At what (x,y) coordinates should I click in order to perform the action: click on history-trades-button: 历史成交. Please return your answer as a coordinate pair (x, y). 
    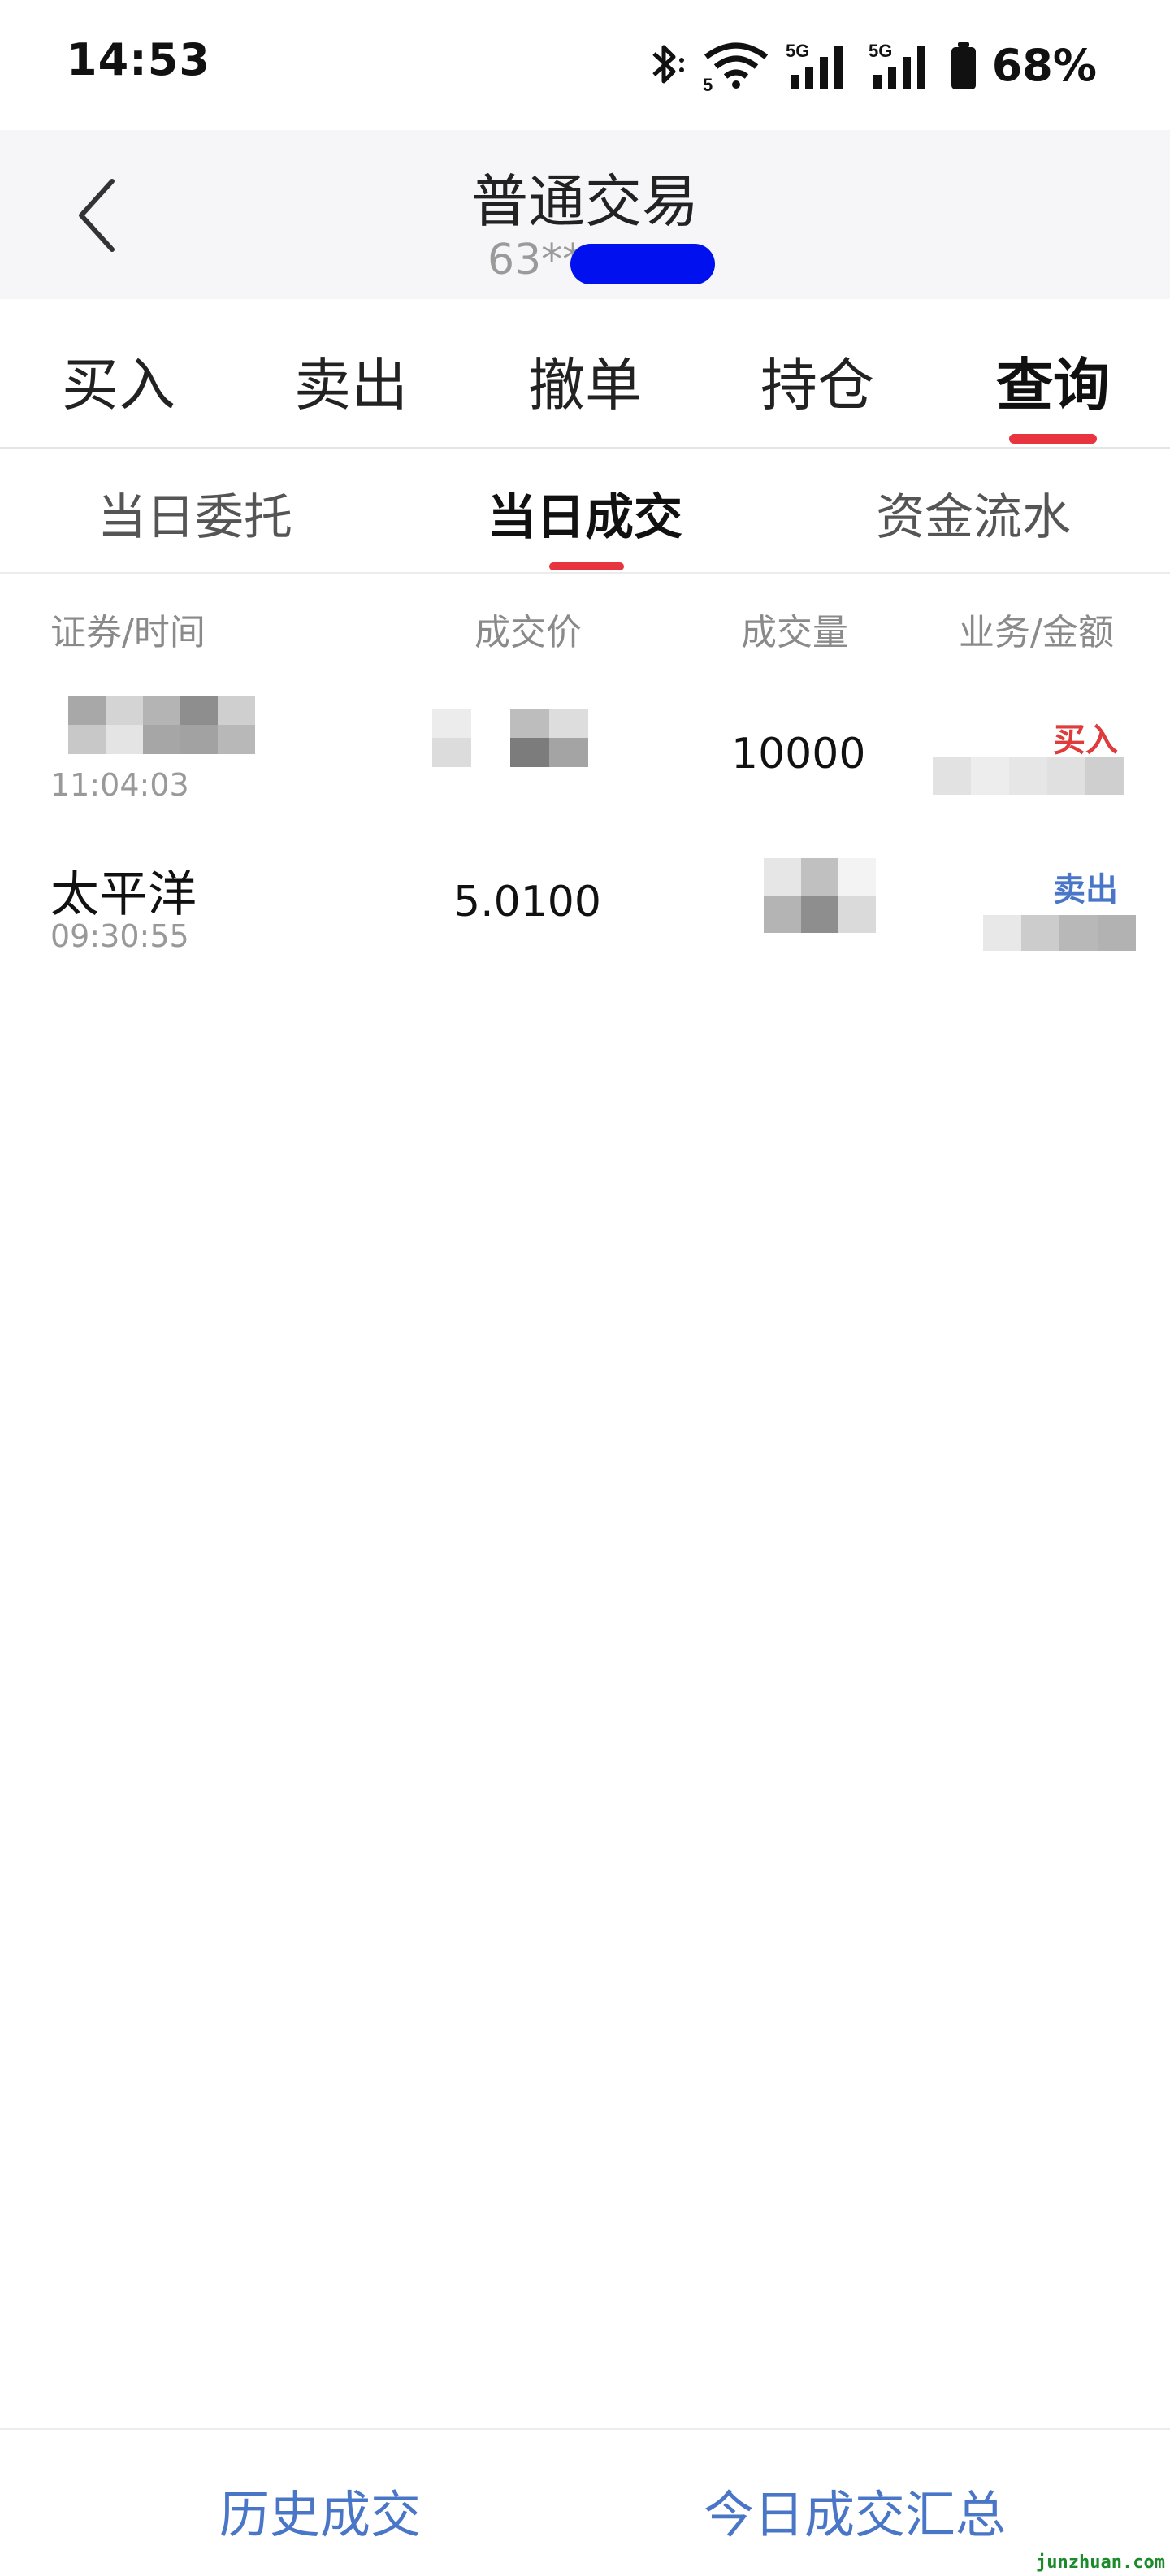
    Looking at the image, I should click on (320, 2510).